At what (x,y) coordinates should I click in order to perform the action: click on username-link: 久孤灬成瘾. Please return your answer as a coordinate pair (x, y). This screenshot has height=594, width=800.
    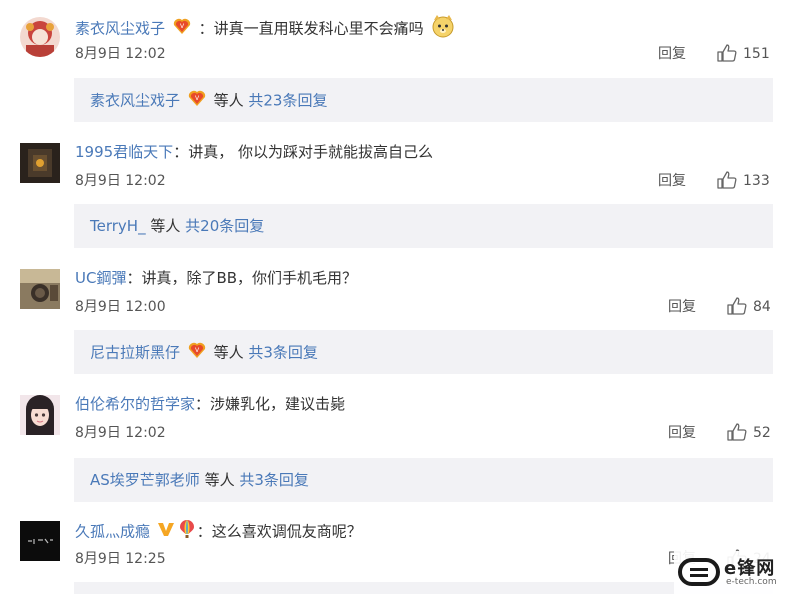
    Looking at the image, I should click on (112, 532).